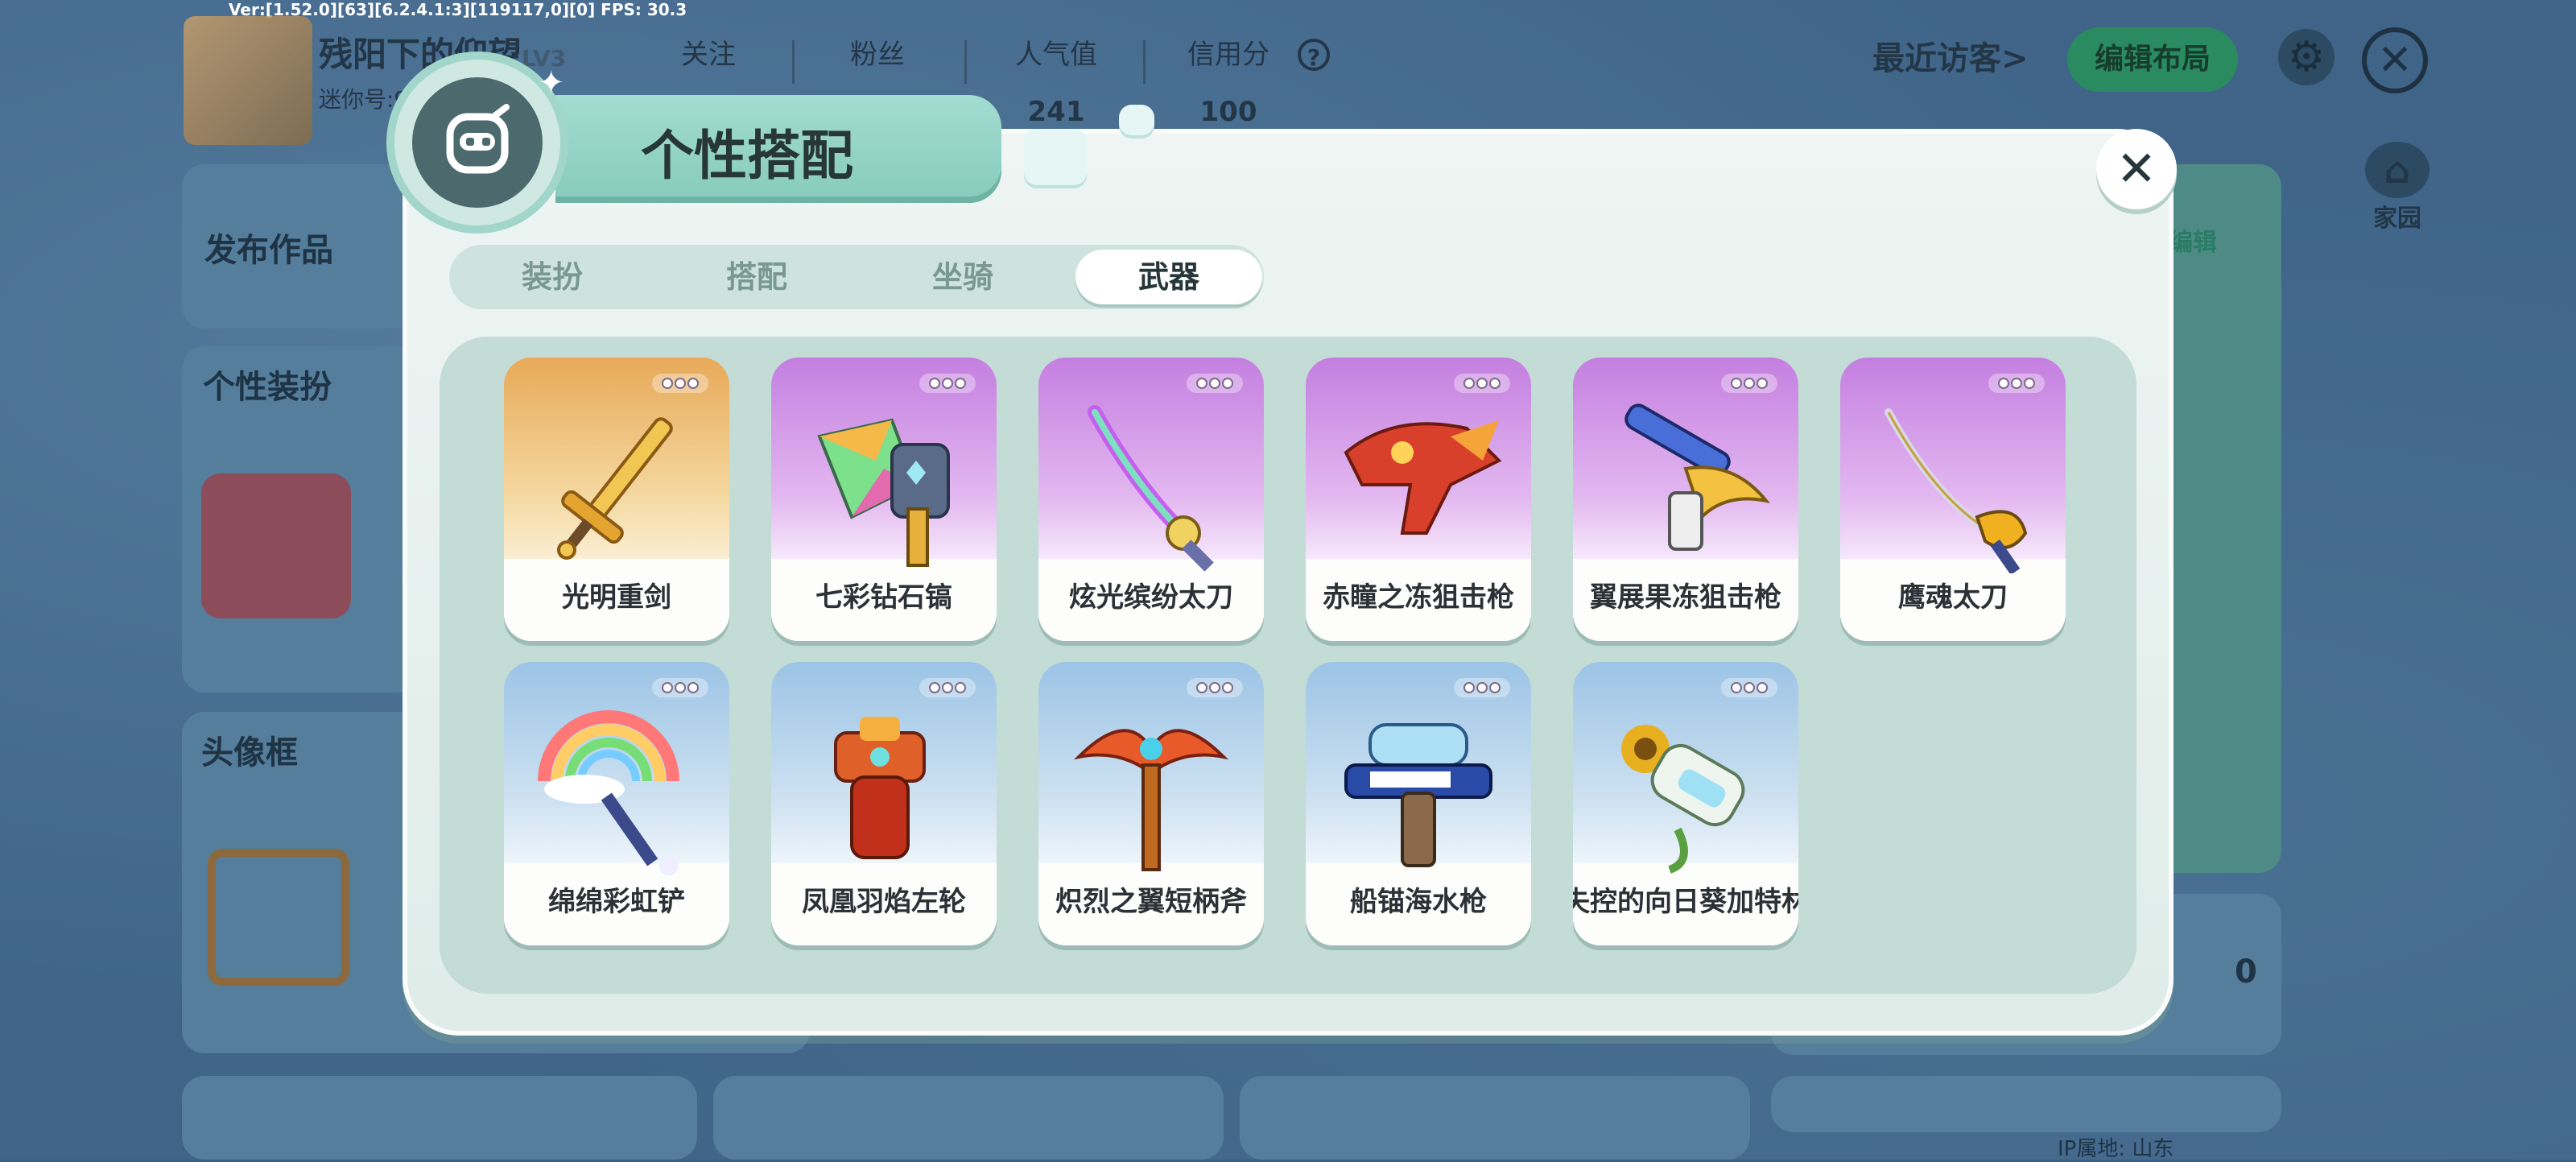 This screenshot has width=2576, height=1162. I want to click on edit-layout-button: 编辑布局, so click(2152, 59).